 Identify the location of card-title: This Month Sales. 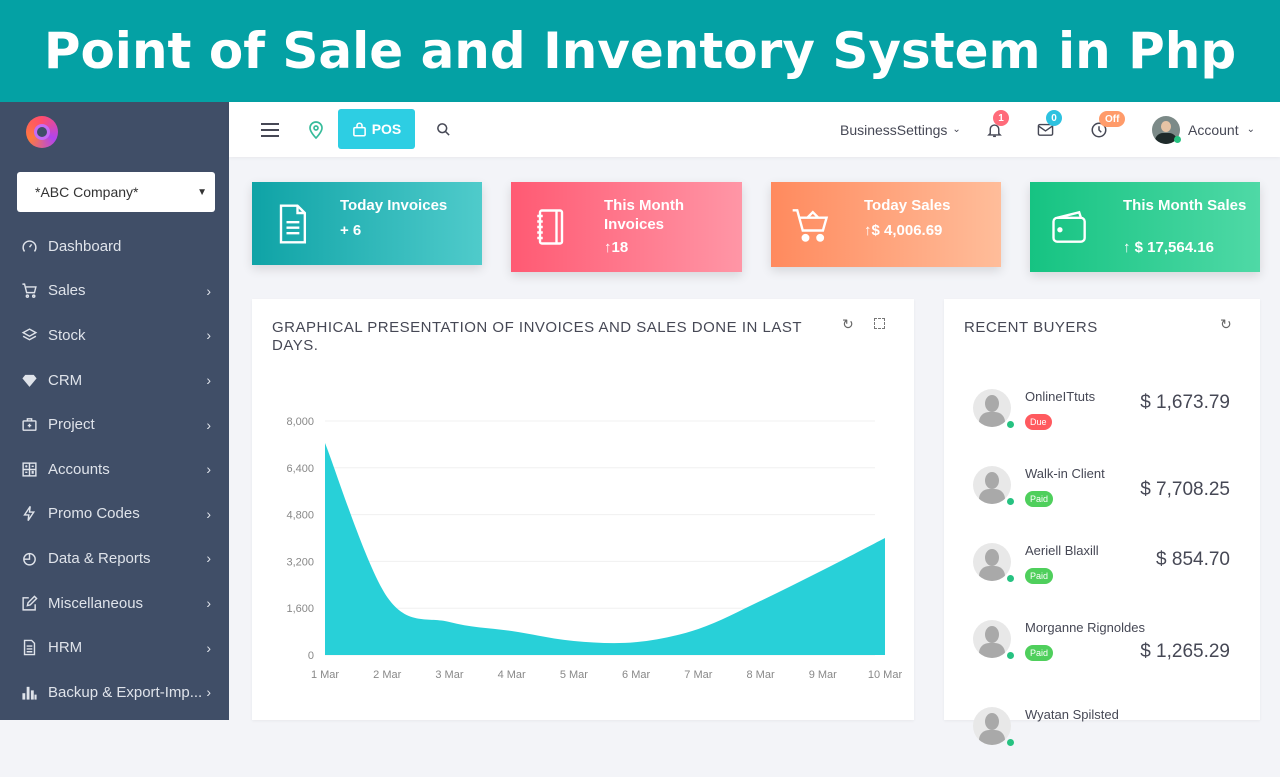
(1185, 205).